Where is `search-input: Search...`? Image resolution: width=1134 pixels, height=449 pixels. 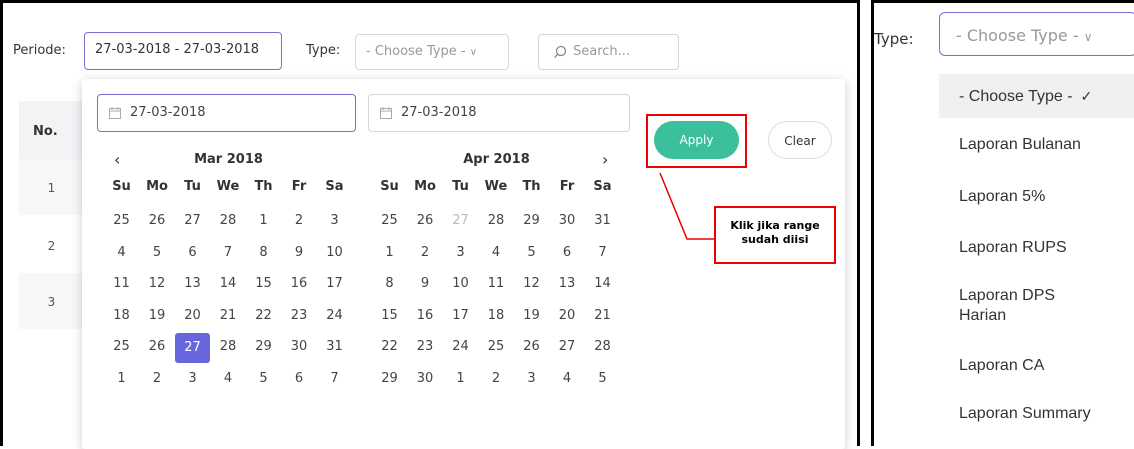
search-input: Search... is located at coordinates (608, 52).